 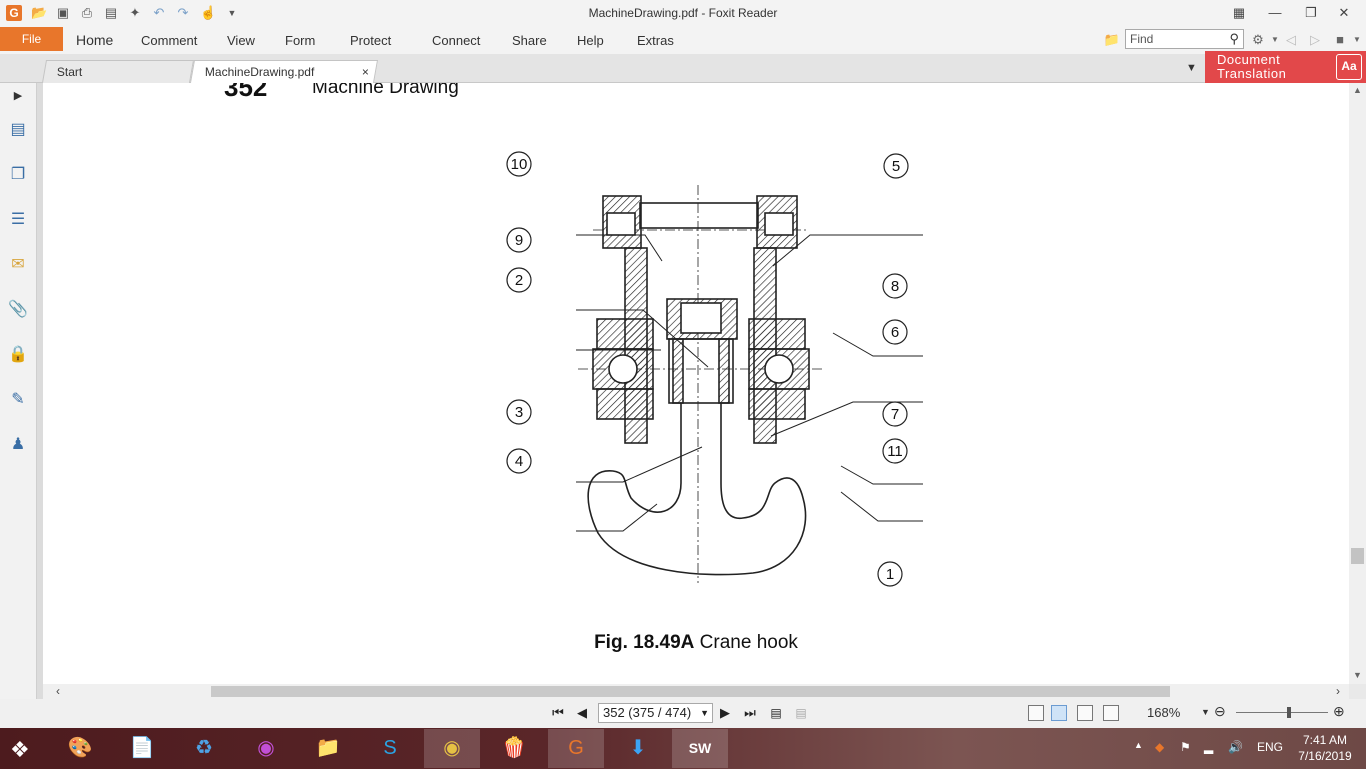 What do you see at coordinates (582, 713) in the screenshot?
I see `previous-page-icon: ◀` at bounding box center [582, 713].